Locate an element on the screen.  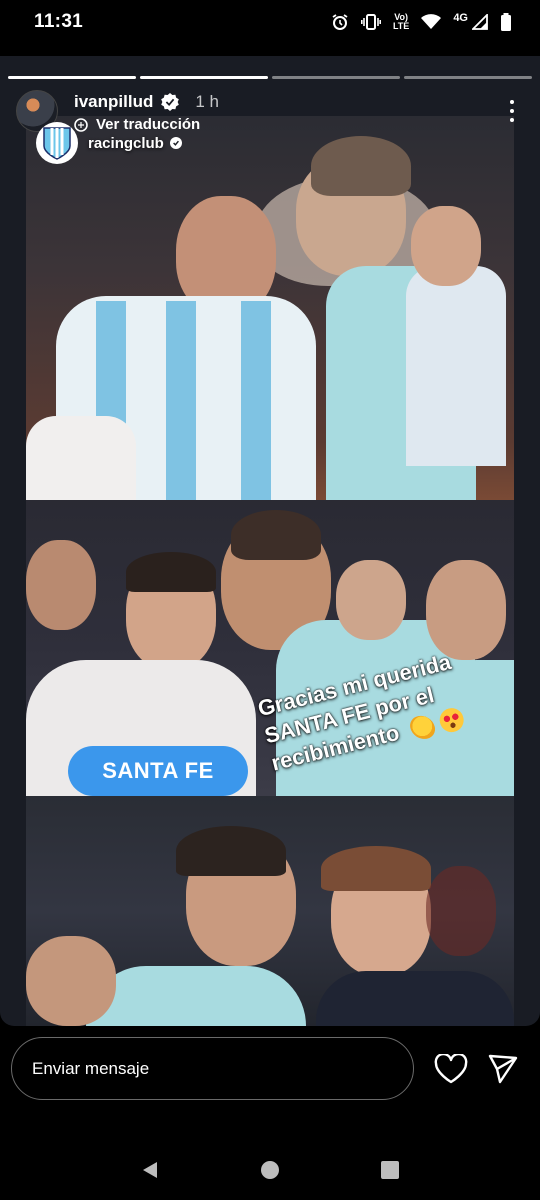
send-icon is located at coordinates (503, 1069).